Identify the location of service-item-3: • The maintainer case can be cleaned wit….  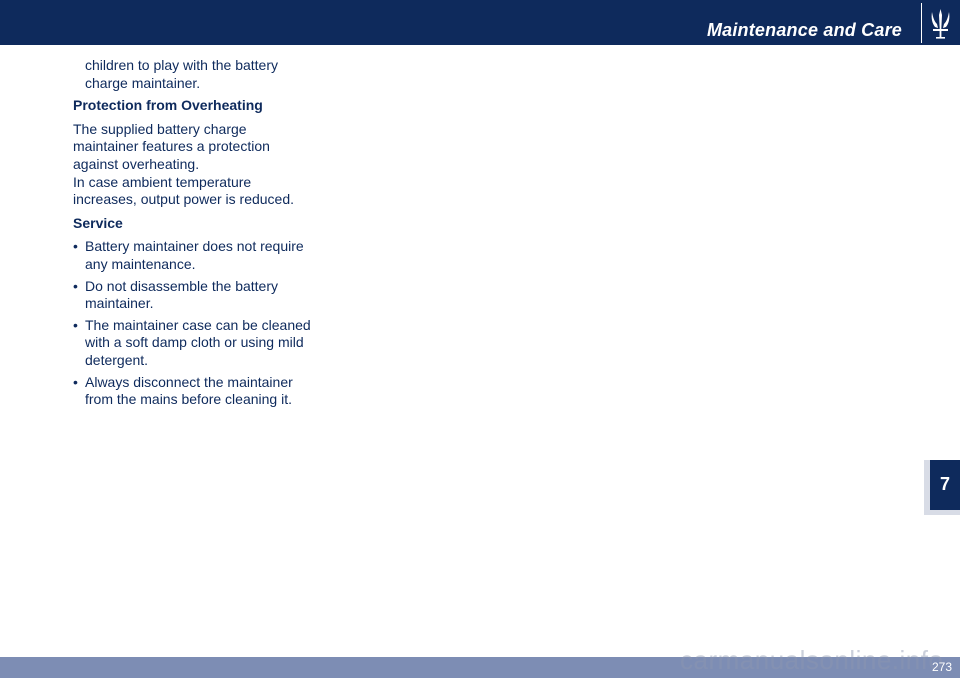
(210, 343).